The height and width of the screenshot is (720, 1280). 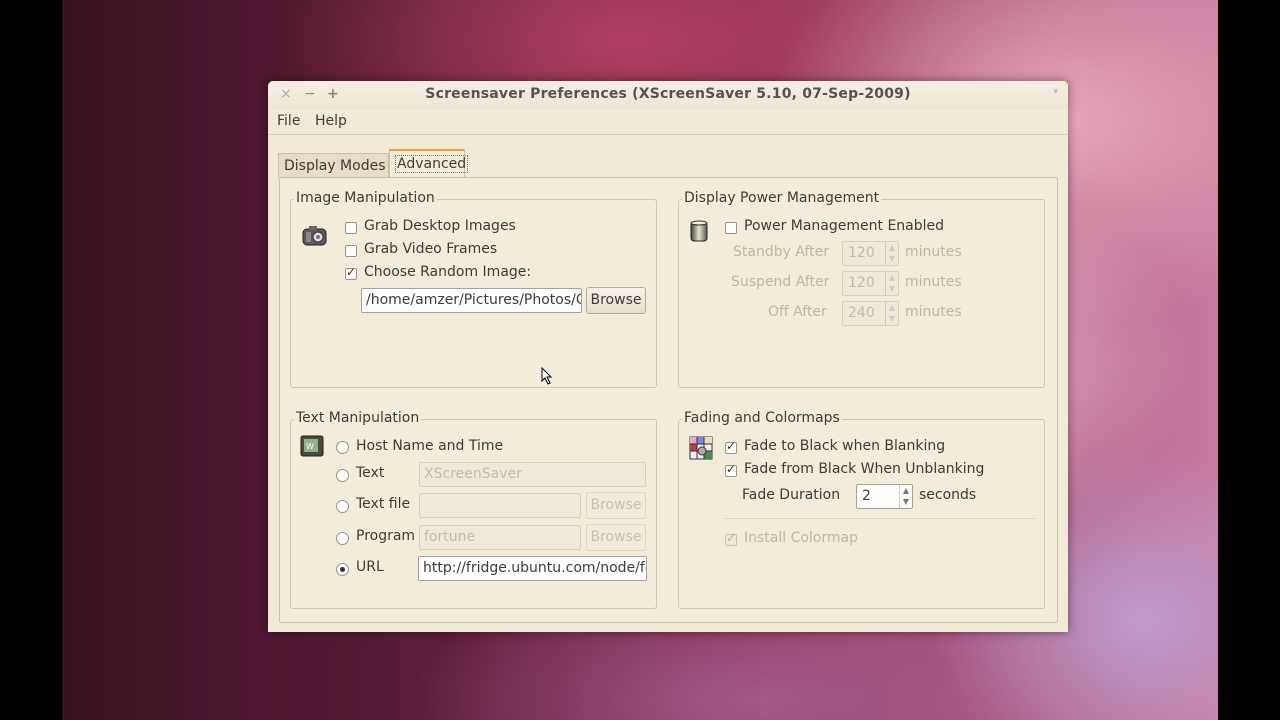 I want to click on fade-to-black-checkbox, so click(x=731, y=446).